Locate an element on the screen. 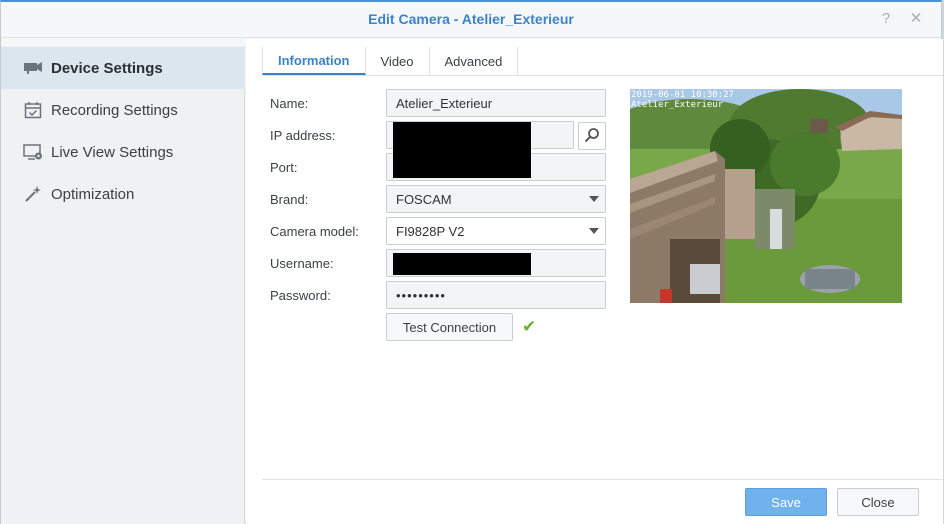 The width and height of the screenshot is (944, 524). help-icon: ? is located at coordinates (886, 19).